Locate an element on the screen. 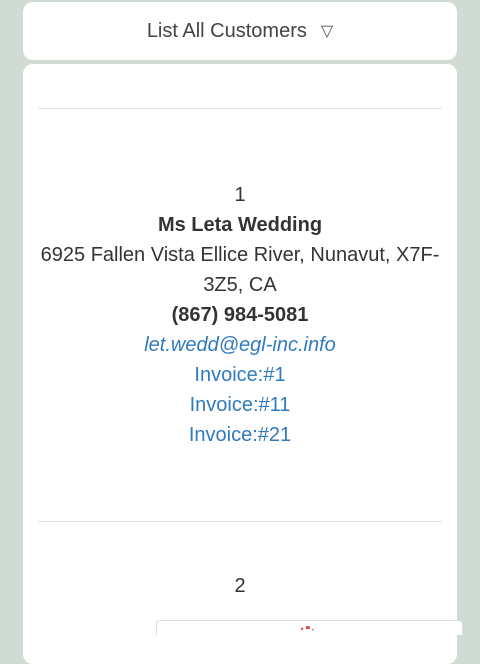  customer-email-link: let.wedd@egl-inc.info is located at coordinates (240, 345).